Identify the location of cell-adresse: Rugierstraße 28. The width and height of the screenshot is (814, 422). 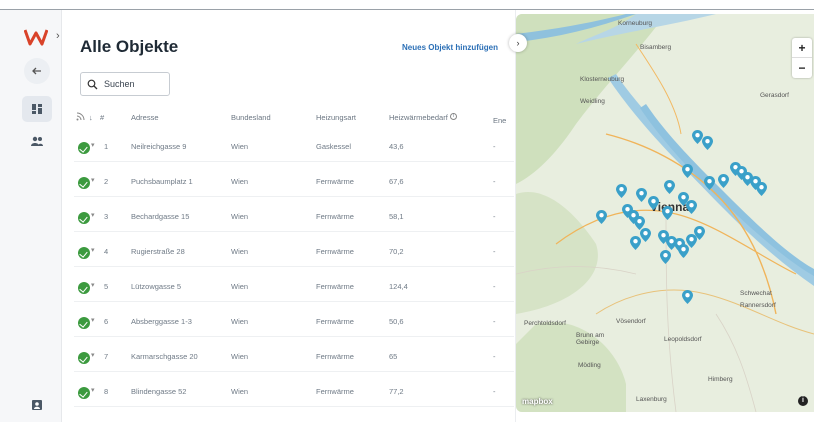
(158, 251).